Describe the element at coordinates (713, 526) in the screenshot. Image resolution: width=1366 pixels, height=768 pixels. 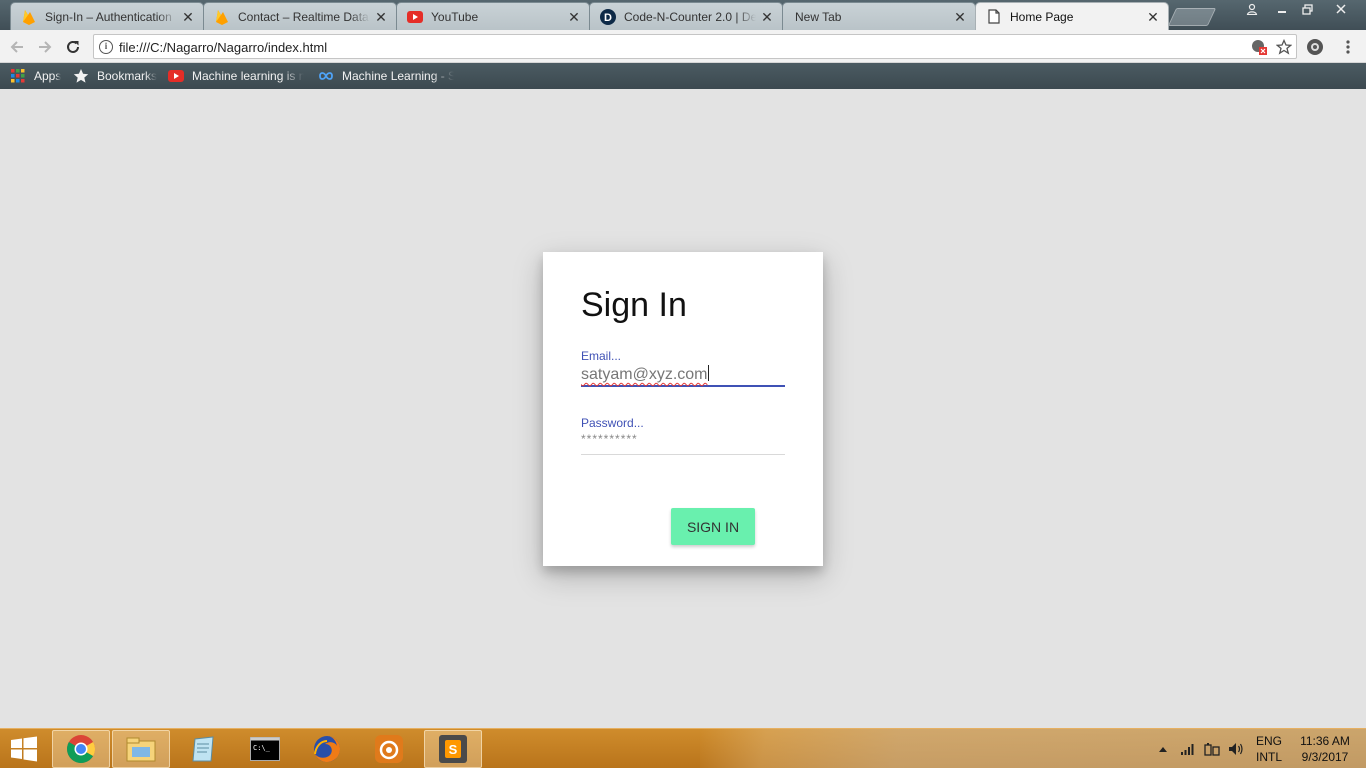
I see `sign-in-button: SIGN IN` at that location.